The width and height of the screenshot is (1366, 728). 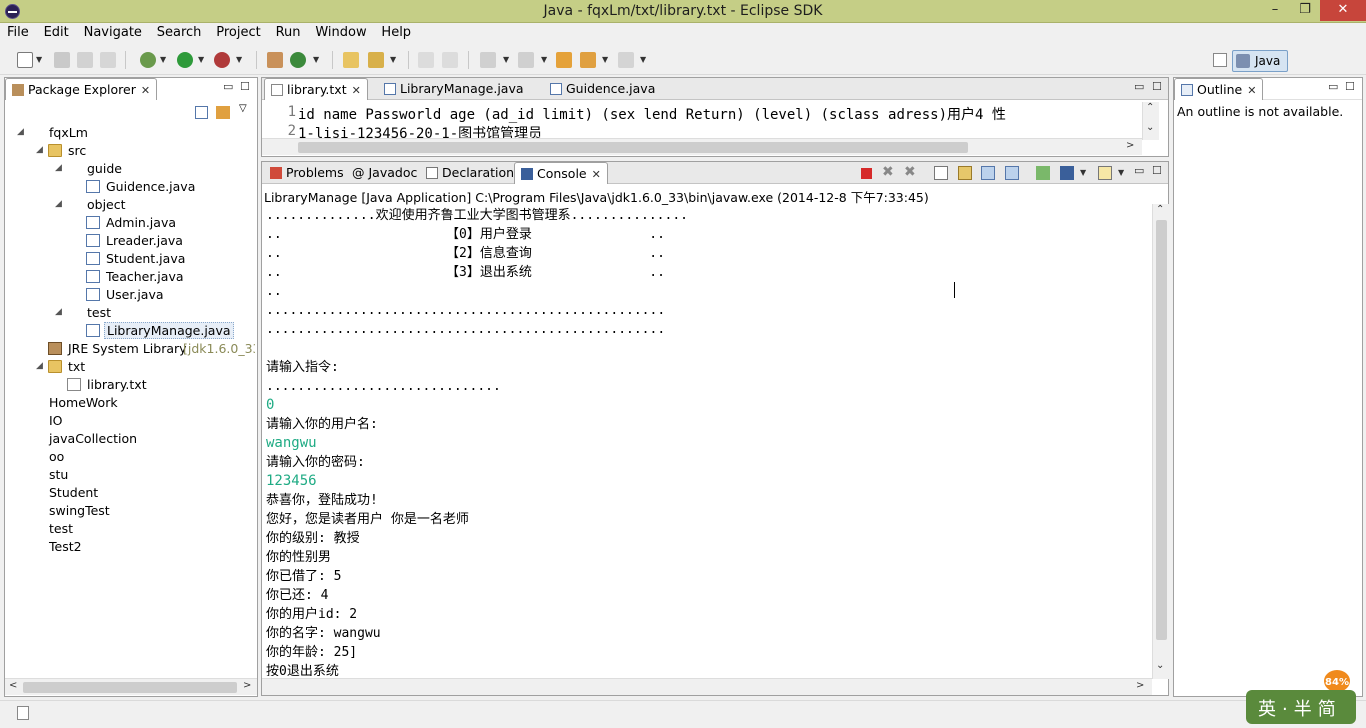 What do you see at coordinates (1043, 173) in the screenshot?
I see `pin-console-icon` at bounding box center [1043, 173].